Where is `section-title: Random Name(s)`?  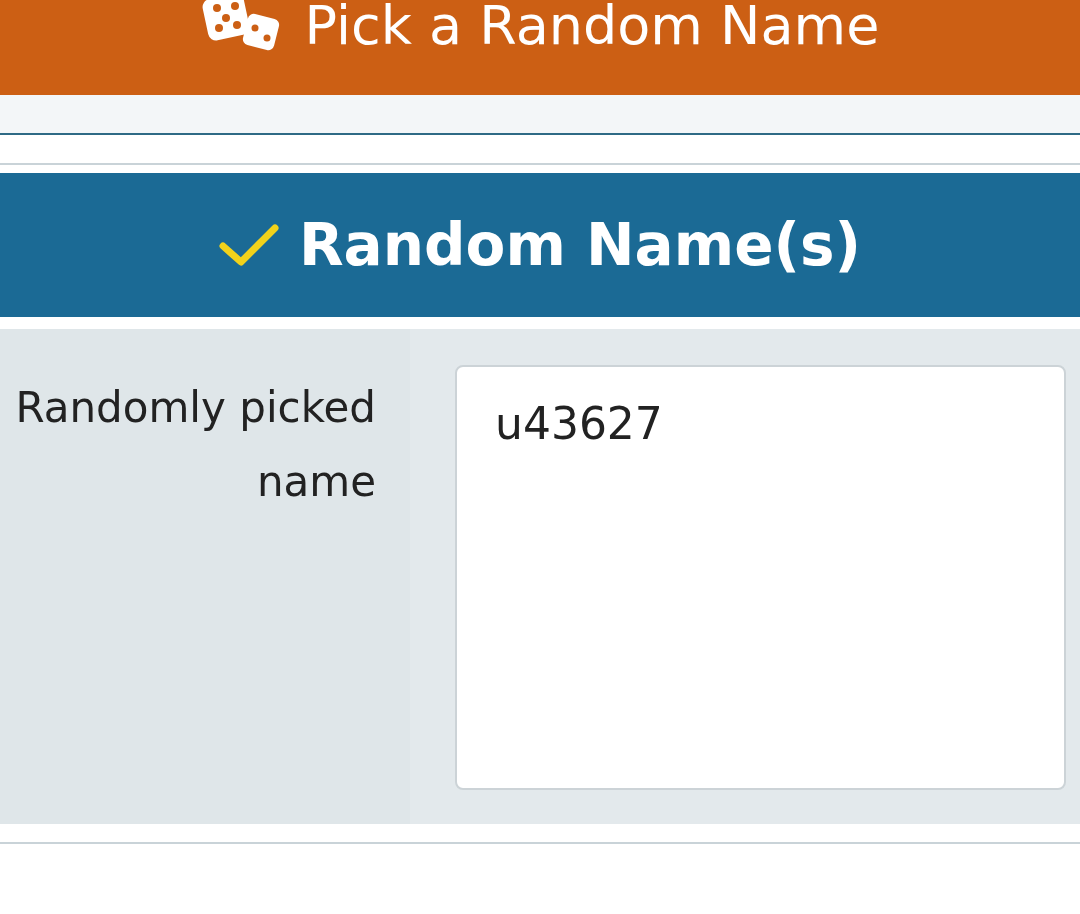 section-title: Random Name(s) is located at coordinates (580, 245).